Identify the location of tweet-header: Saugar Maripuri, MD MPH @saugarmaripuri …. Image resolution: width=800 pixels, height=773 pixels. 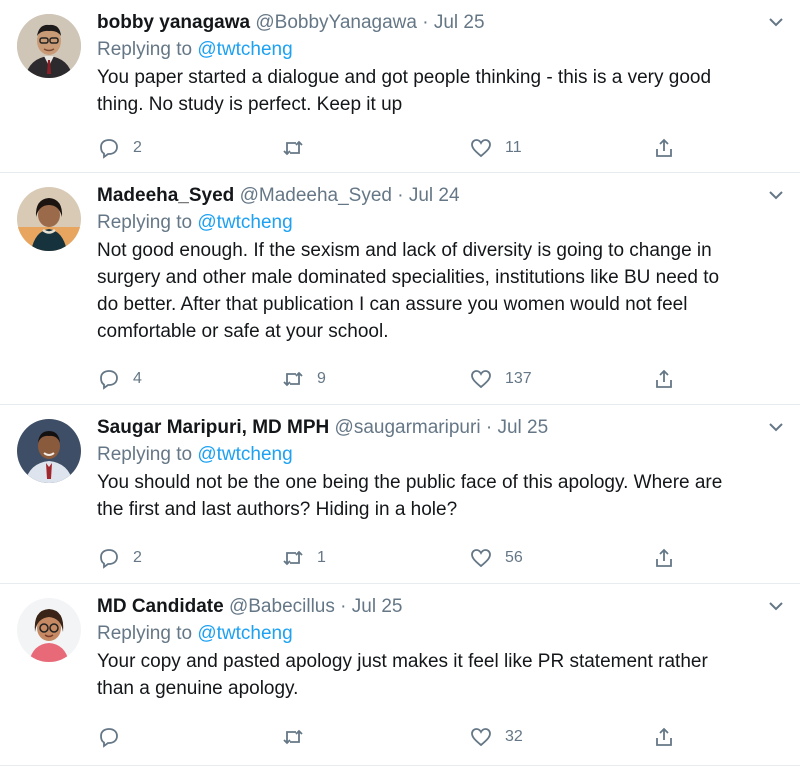
(423, 428).